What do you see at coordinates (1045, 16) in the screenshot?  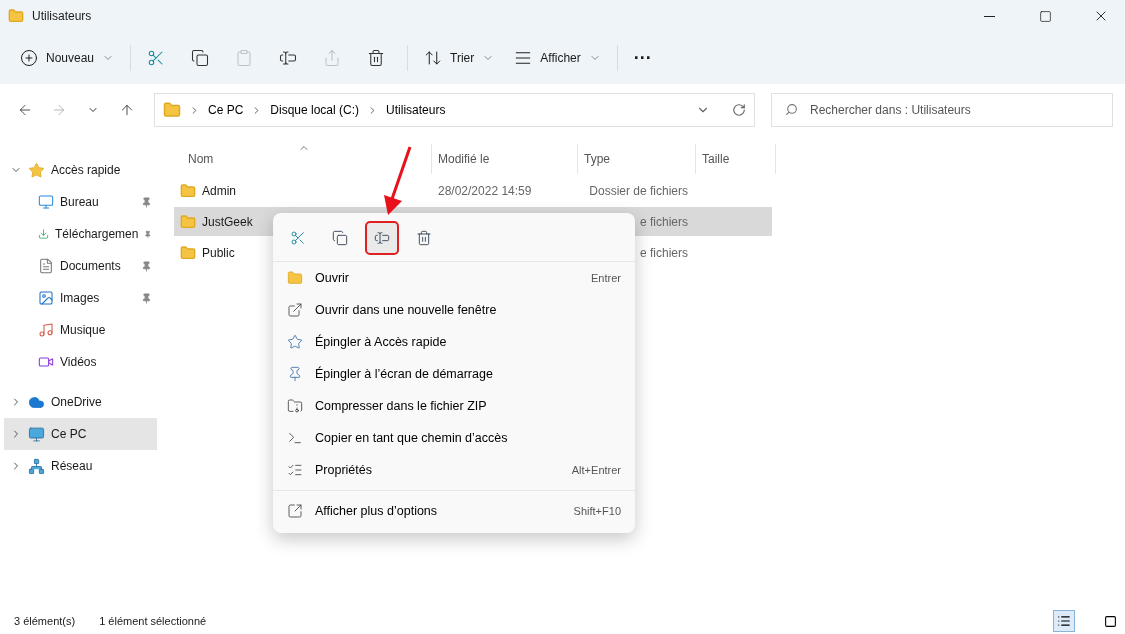 I see `maximize-icon` at bounding box center [1045, 16].